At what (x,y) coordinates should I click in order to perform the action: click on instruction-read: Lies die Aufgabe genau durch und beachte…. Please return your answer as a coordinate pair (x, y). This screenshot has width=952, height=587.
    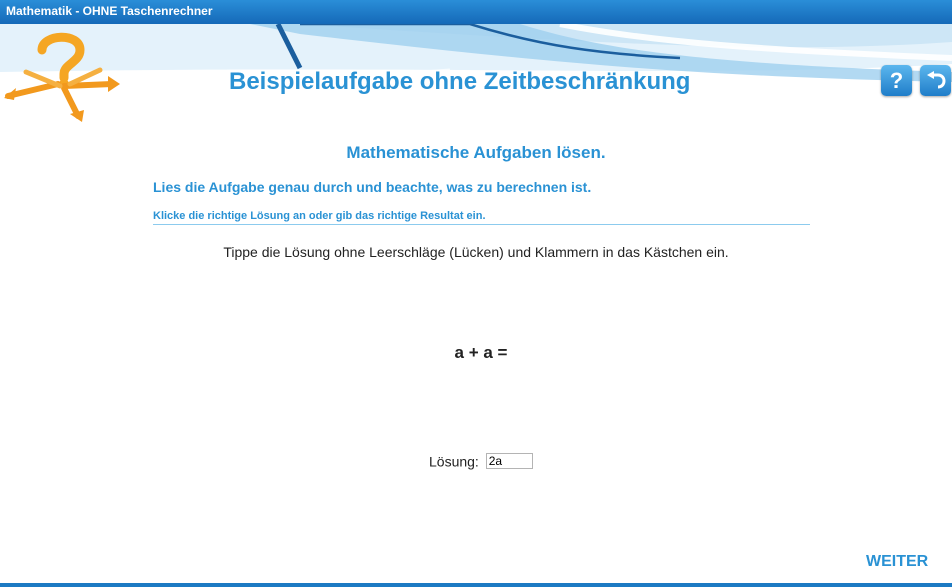
    Looking at the image, I should click on (372, 187).